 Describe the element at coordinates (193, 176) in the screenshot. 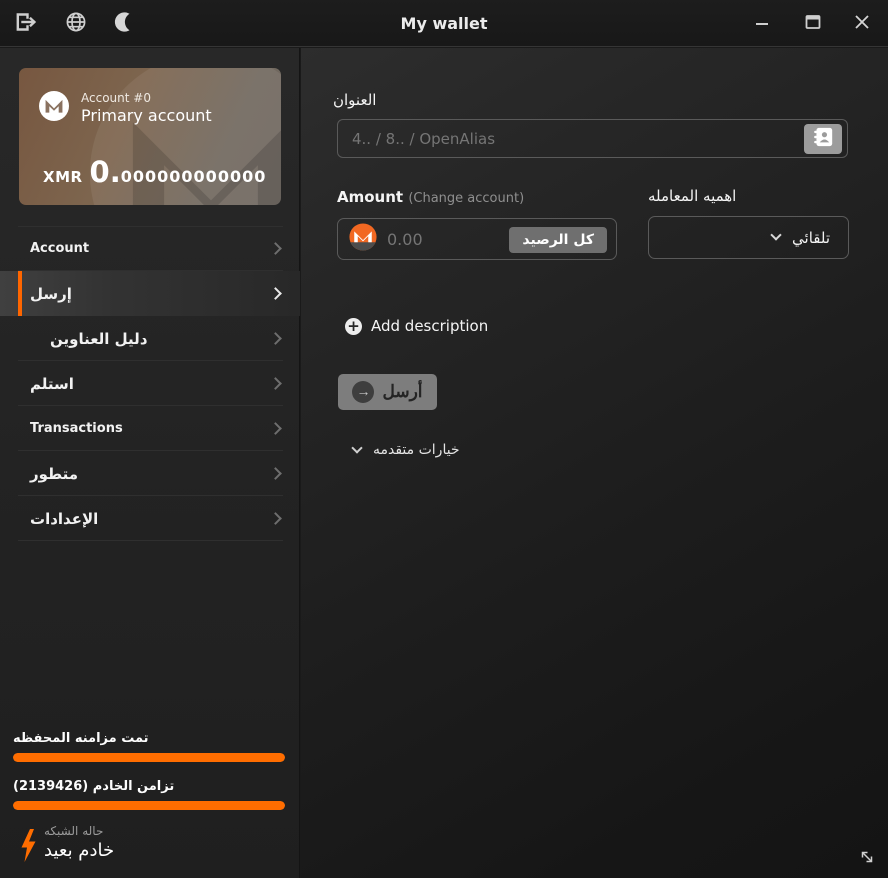

I see `balance-decimals: 000000000000` at that location.